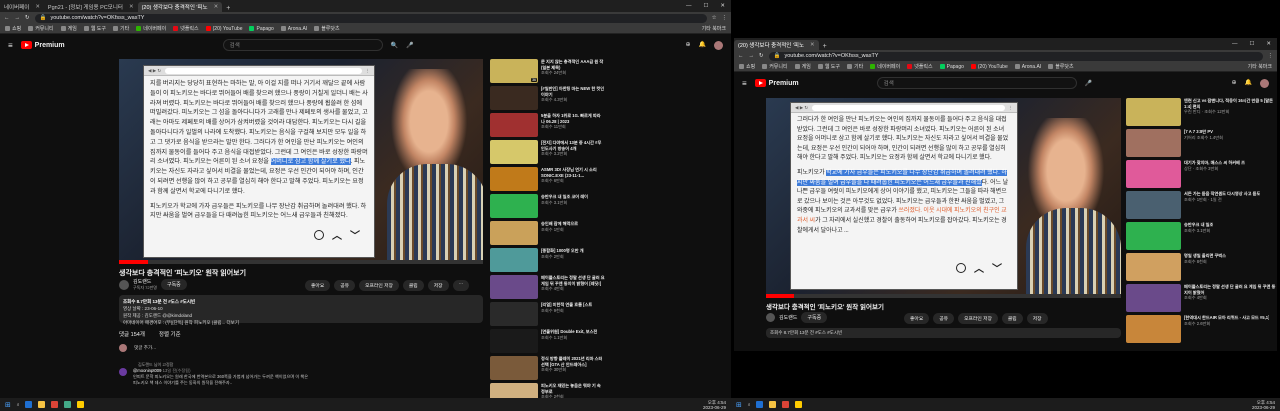 The image size is (1280, 411). I want to click on maximize-icon: ☐, so click(1251, 44).